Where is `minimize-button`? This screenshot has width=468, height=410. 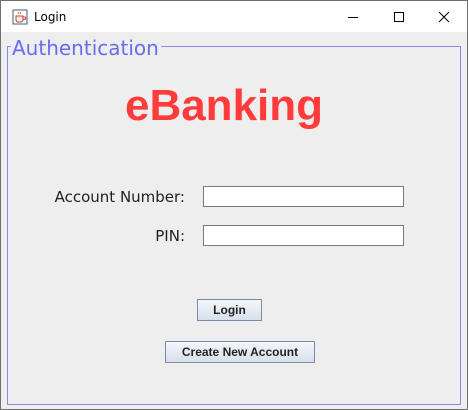
minimize-button is located at coordinates (353, 16).